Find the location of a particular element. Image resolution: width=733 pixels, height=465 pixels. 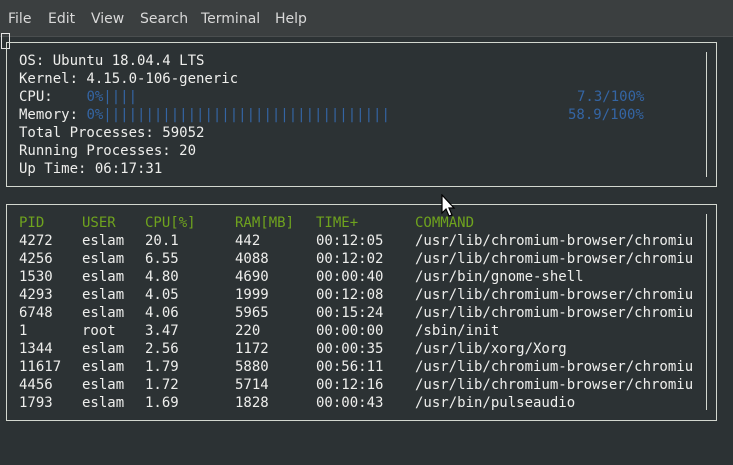

process-row-4-cpu: 4.06 is located at coordinates (162, 313).